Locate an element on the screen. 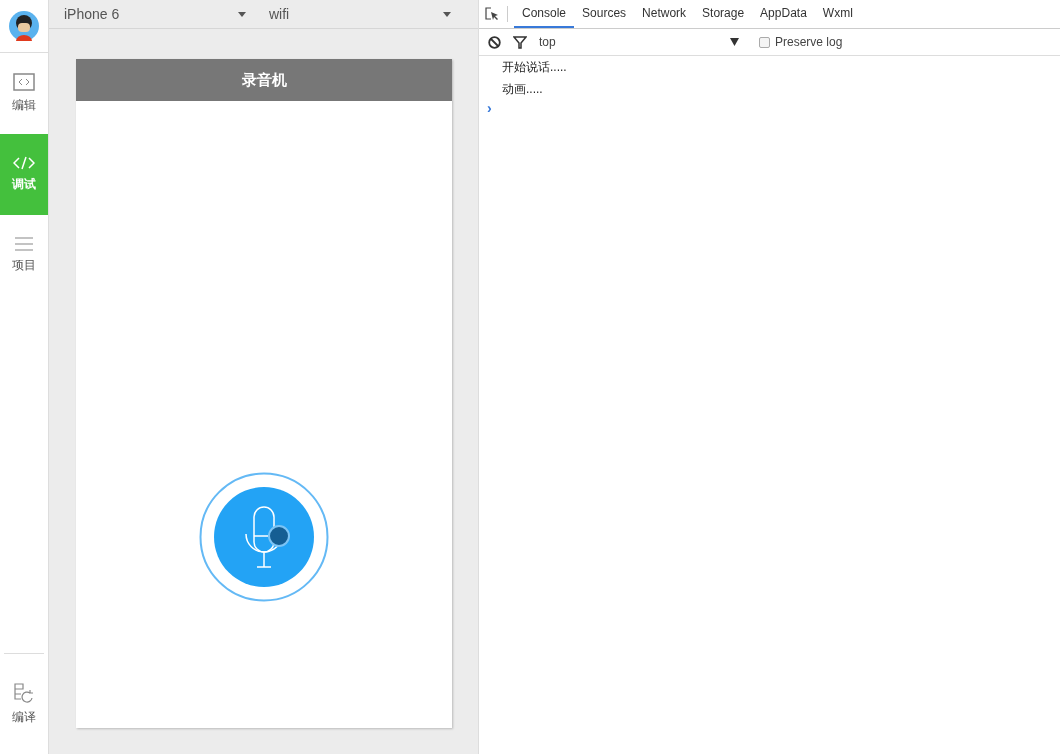 The image size is (1060, 754). filter-icon is located at coordinates (520, 42).